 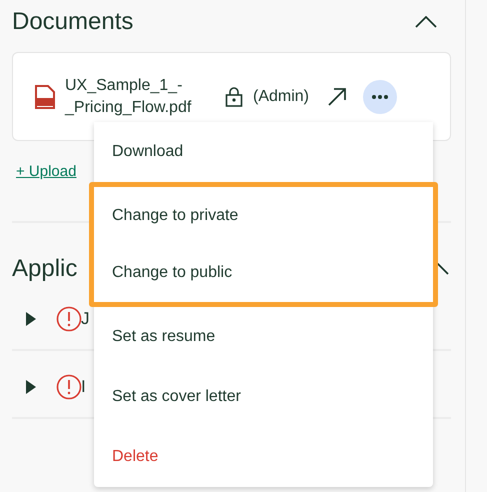 What do you see at coordinates (263, 273) in the screenshot?
I see `menu-item: Change to public` at bounding box center [263, 273].